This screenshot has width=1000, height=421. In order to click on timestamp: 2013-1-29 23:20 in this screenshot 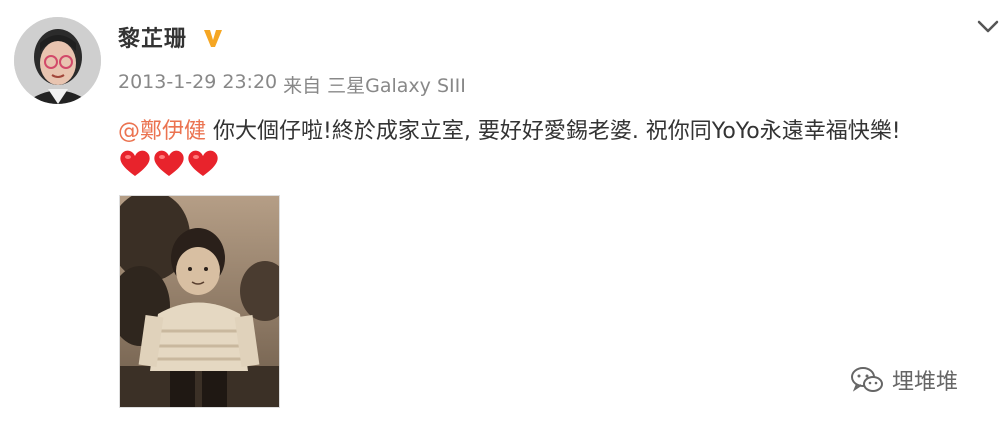, I will do `click(197, 84)`.